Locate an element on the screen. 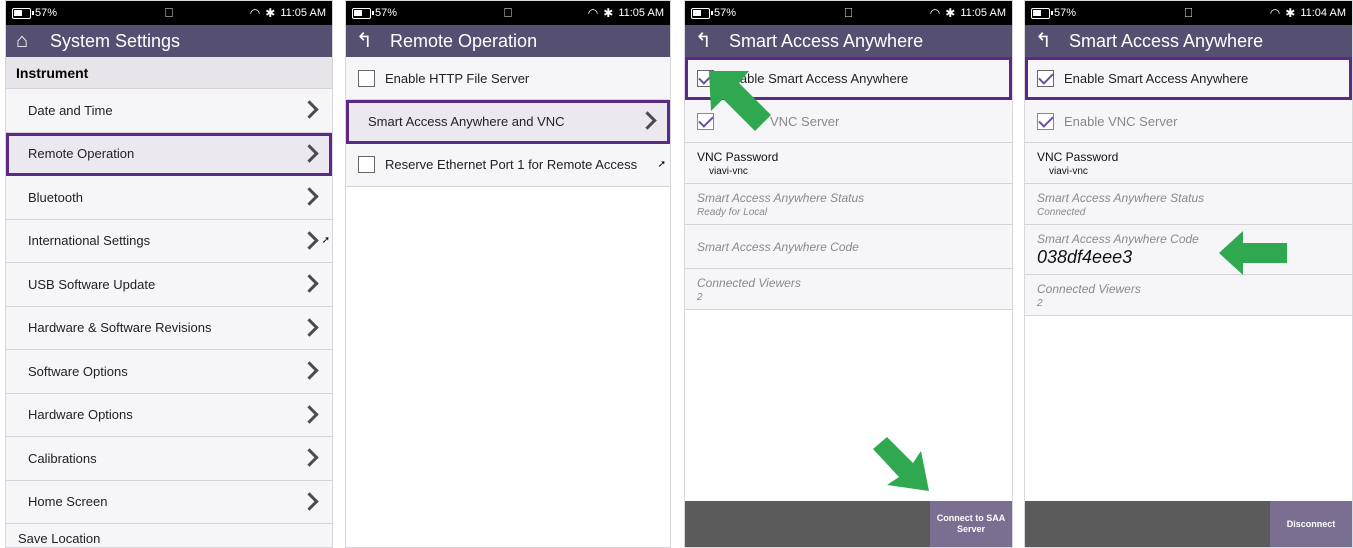 This screenshot has height=548, width=1353. menu-item-save-location: Save Location is located at coordinates (169, 535).